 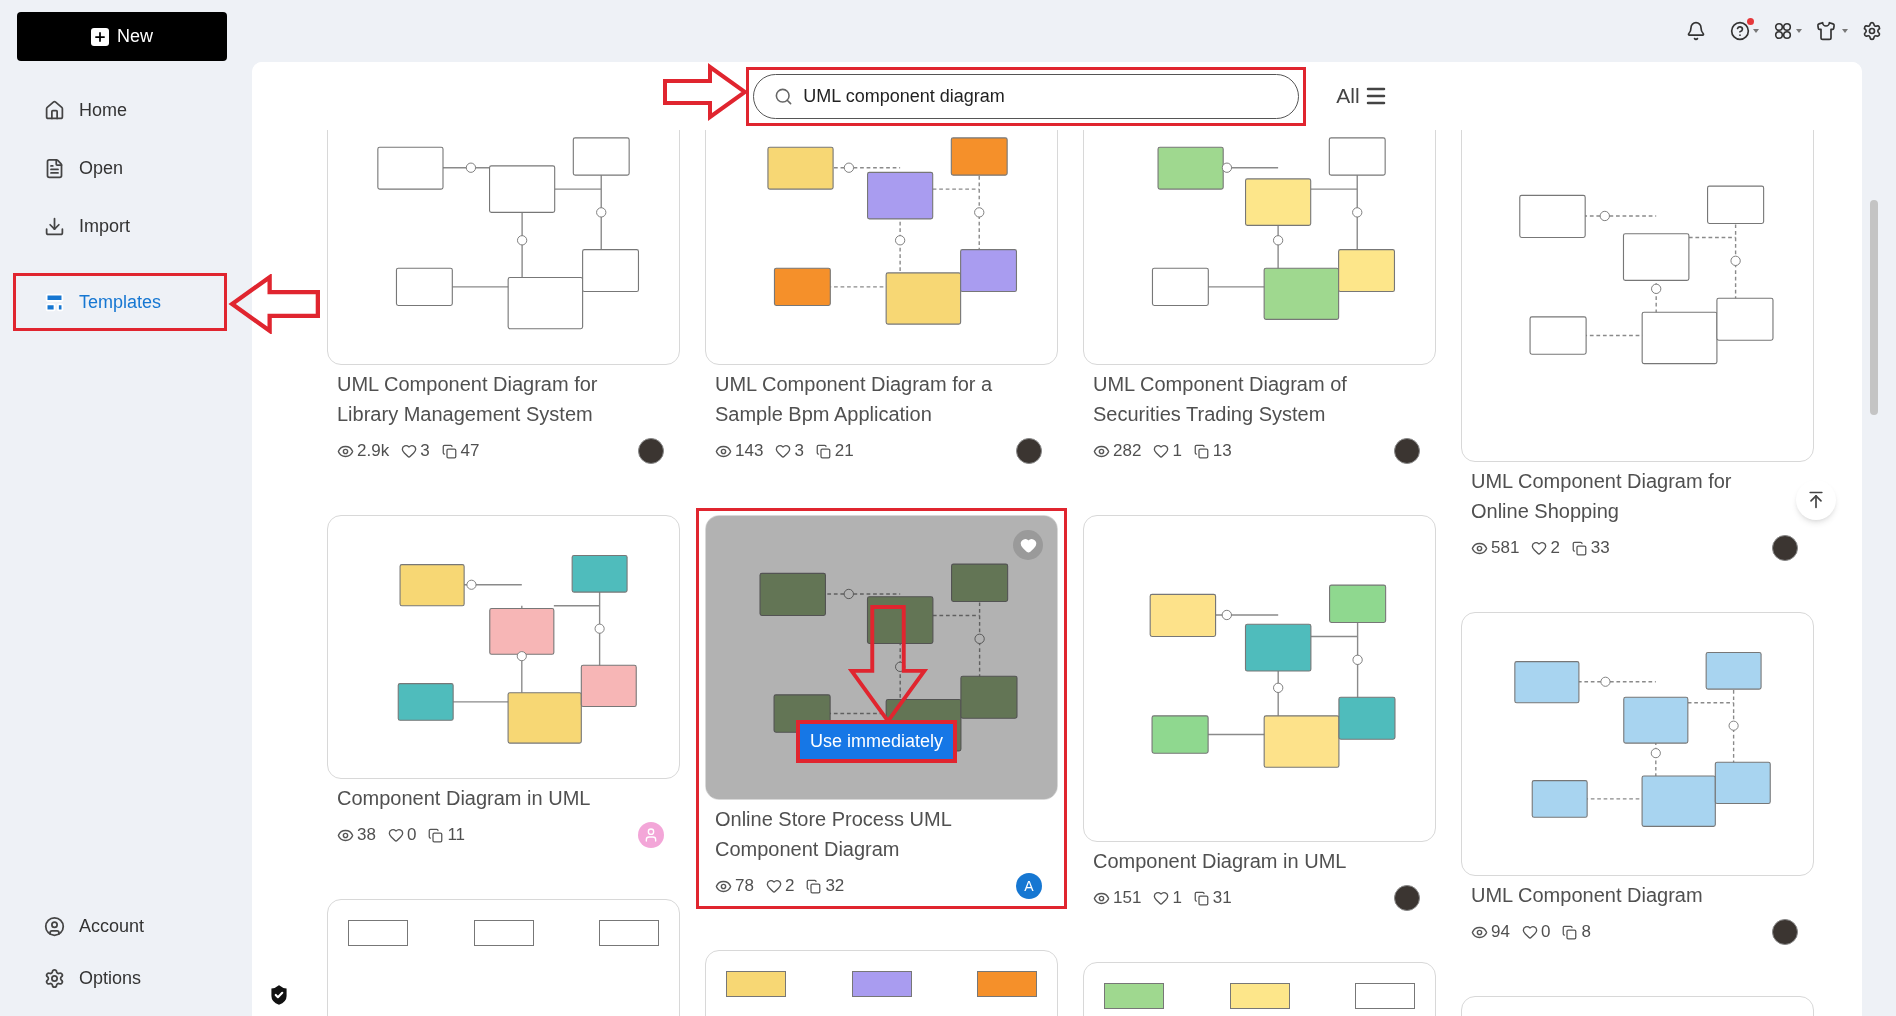 I want to click on favorite-button, so click(x=1028, y=545).